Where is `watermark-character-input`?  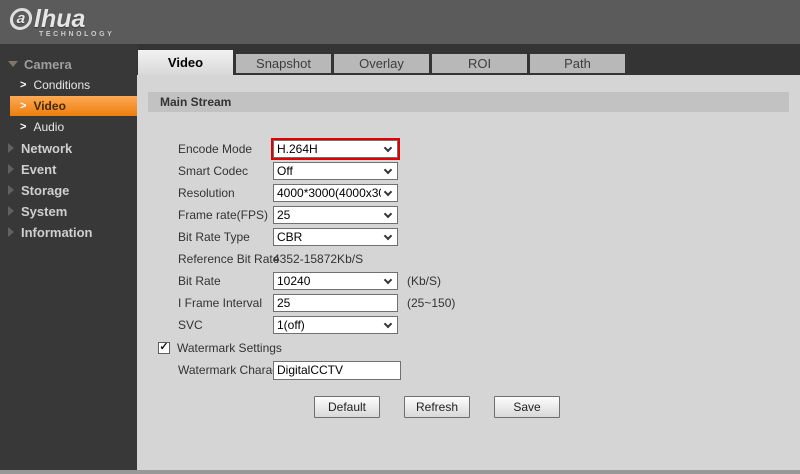
watermark-character-input is located at coordinates (337, 370).